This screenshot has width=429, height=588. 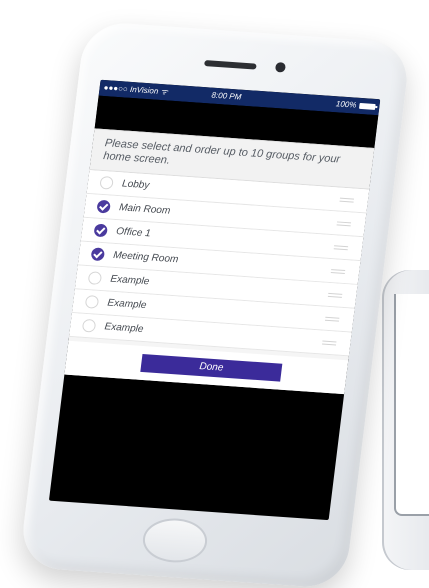 What do you see at coordinates (144, 209) in the screenshot?
I see `group-label: Main Room` at bounding box center [144, 209].